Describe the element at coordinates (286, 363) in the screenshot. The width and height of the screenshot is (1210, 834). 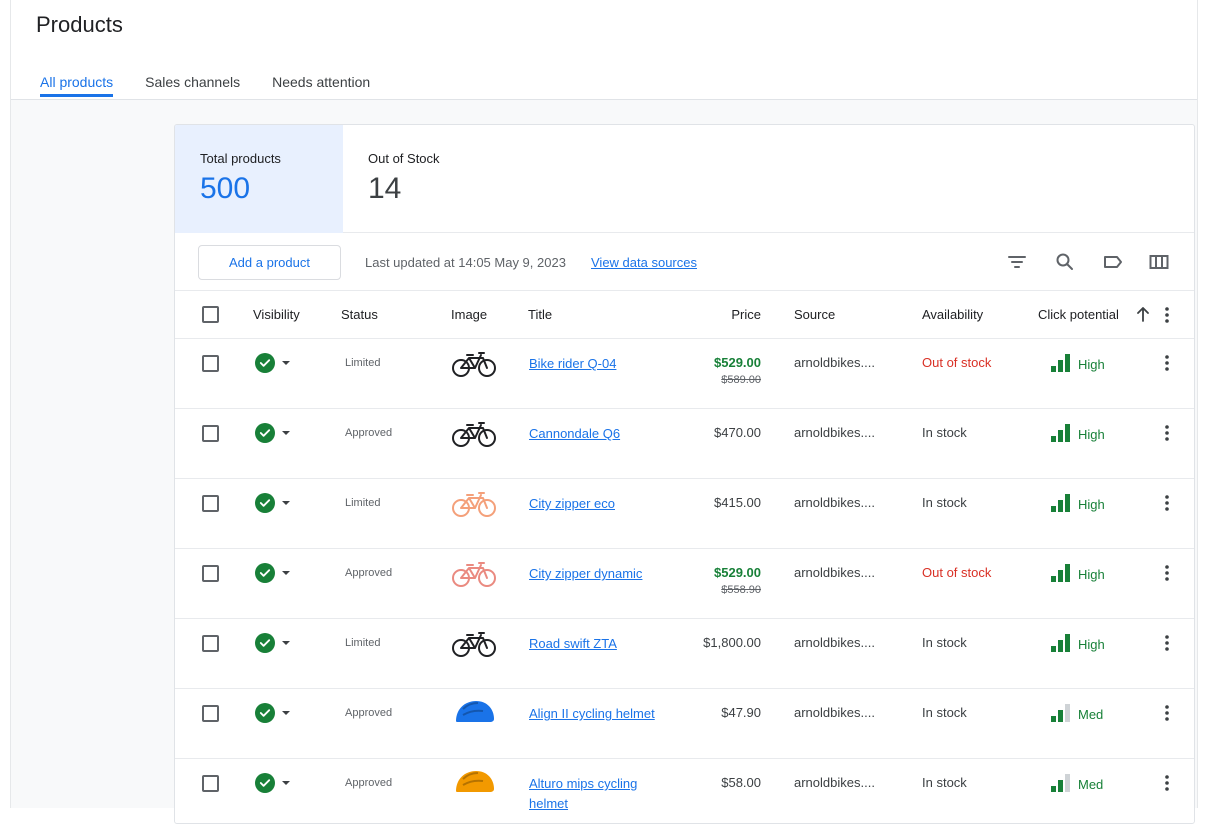
I see `chevron-down-icon` at that location.